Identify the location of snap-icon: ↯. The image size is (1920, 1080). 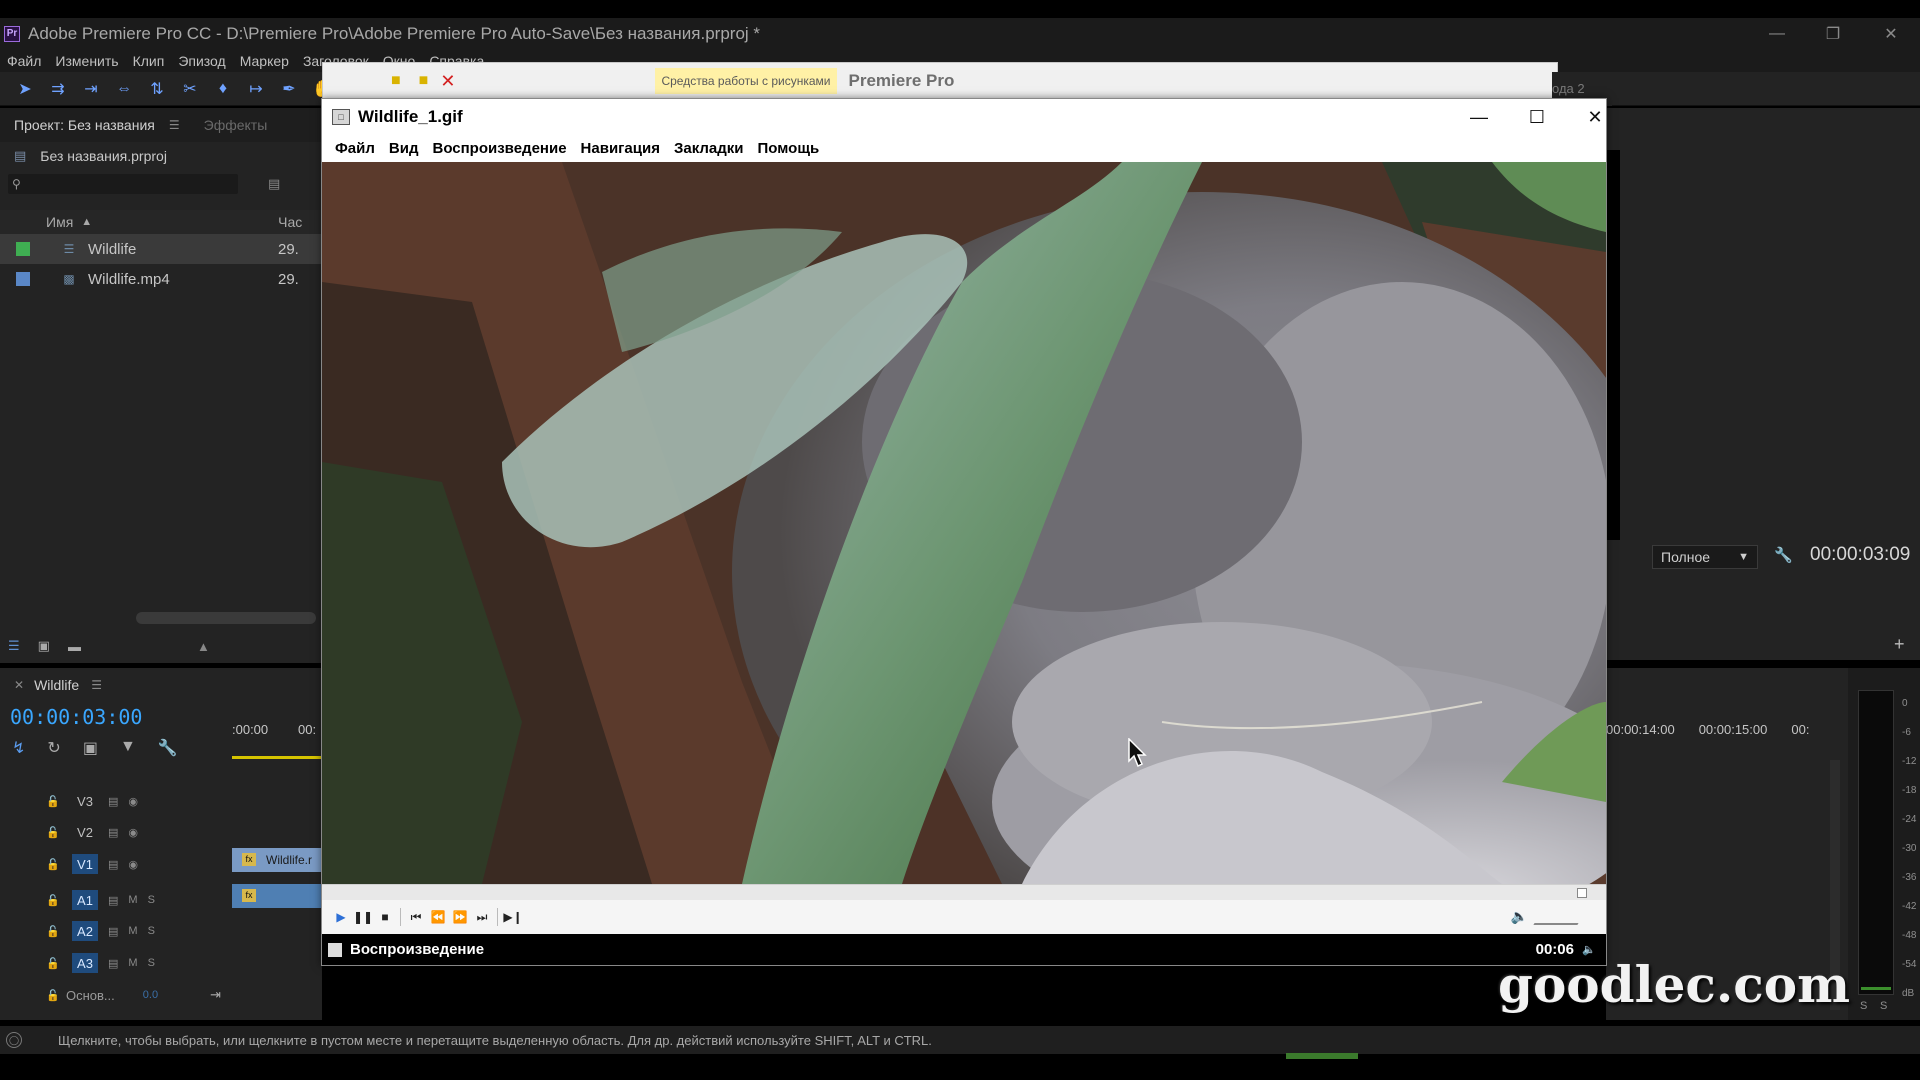
(18, 748).